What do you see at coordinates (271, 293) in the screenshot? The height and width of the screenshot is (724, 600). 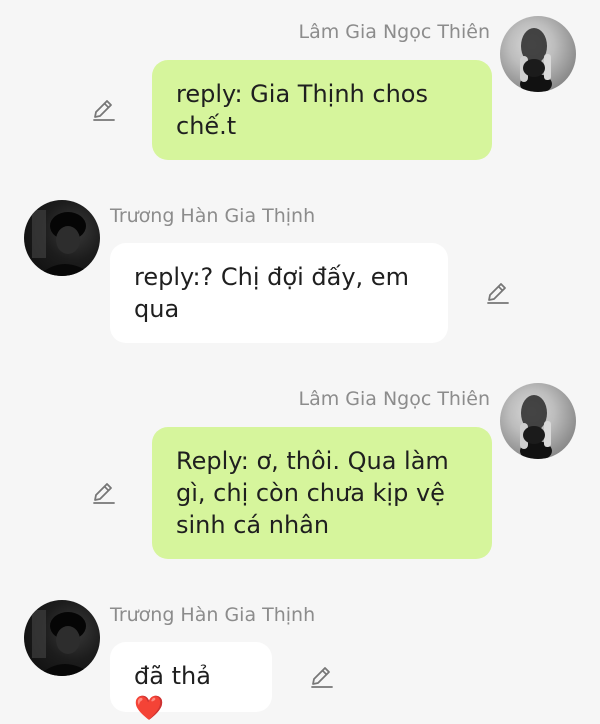 I see `message-text: reply:? Chị đợi đấy, em qua` at bounding box center [271, 293].